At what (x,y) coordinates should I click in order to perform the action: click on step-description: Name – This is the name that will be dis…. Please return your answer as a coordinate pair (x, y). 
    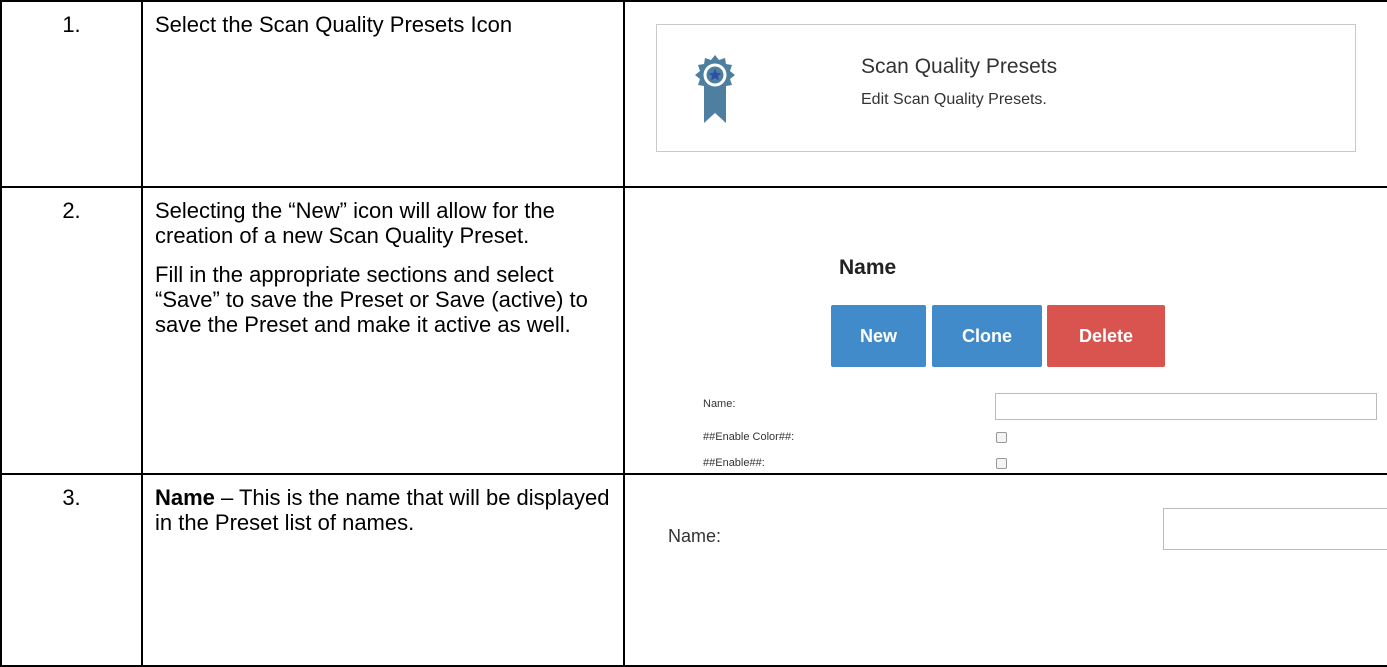
    Looking at the image, I should click on (383, 570).